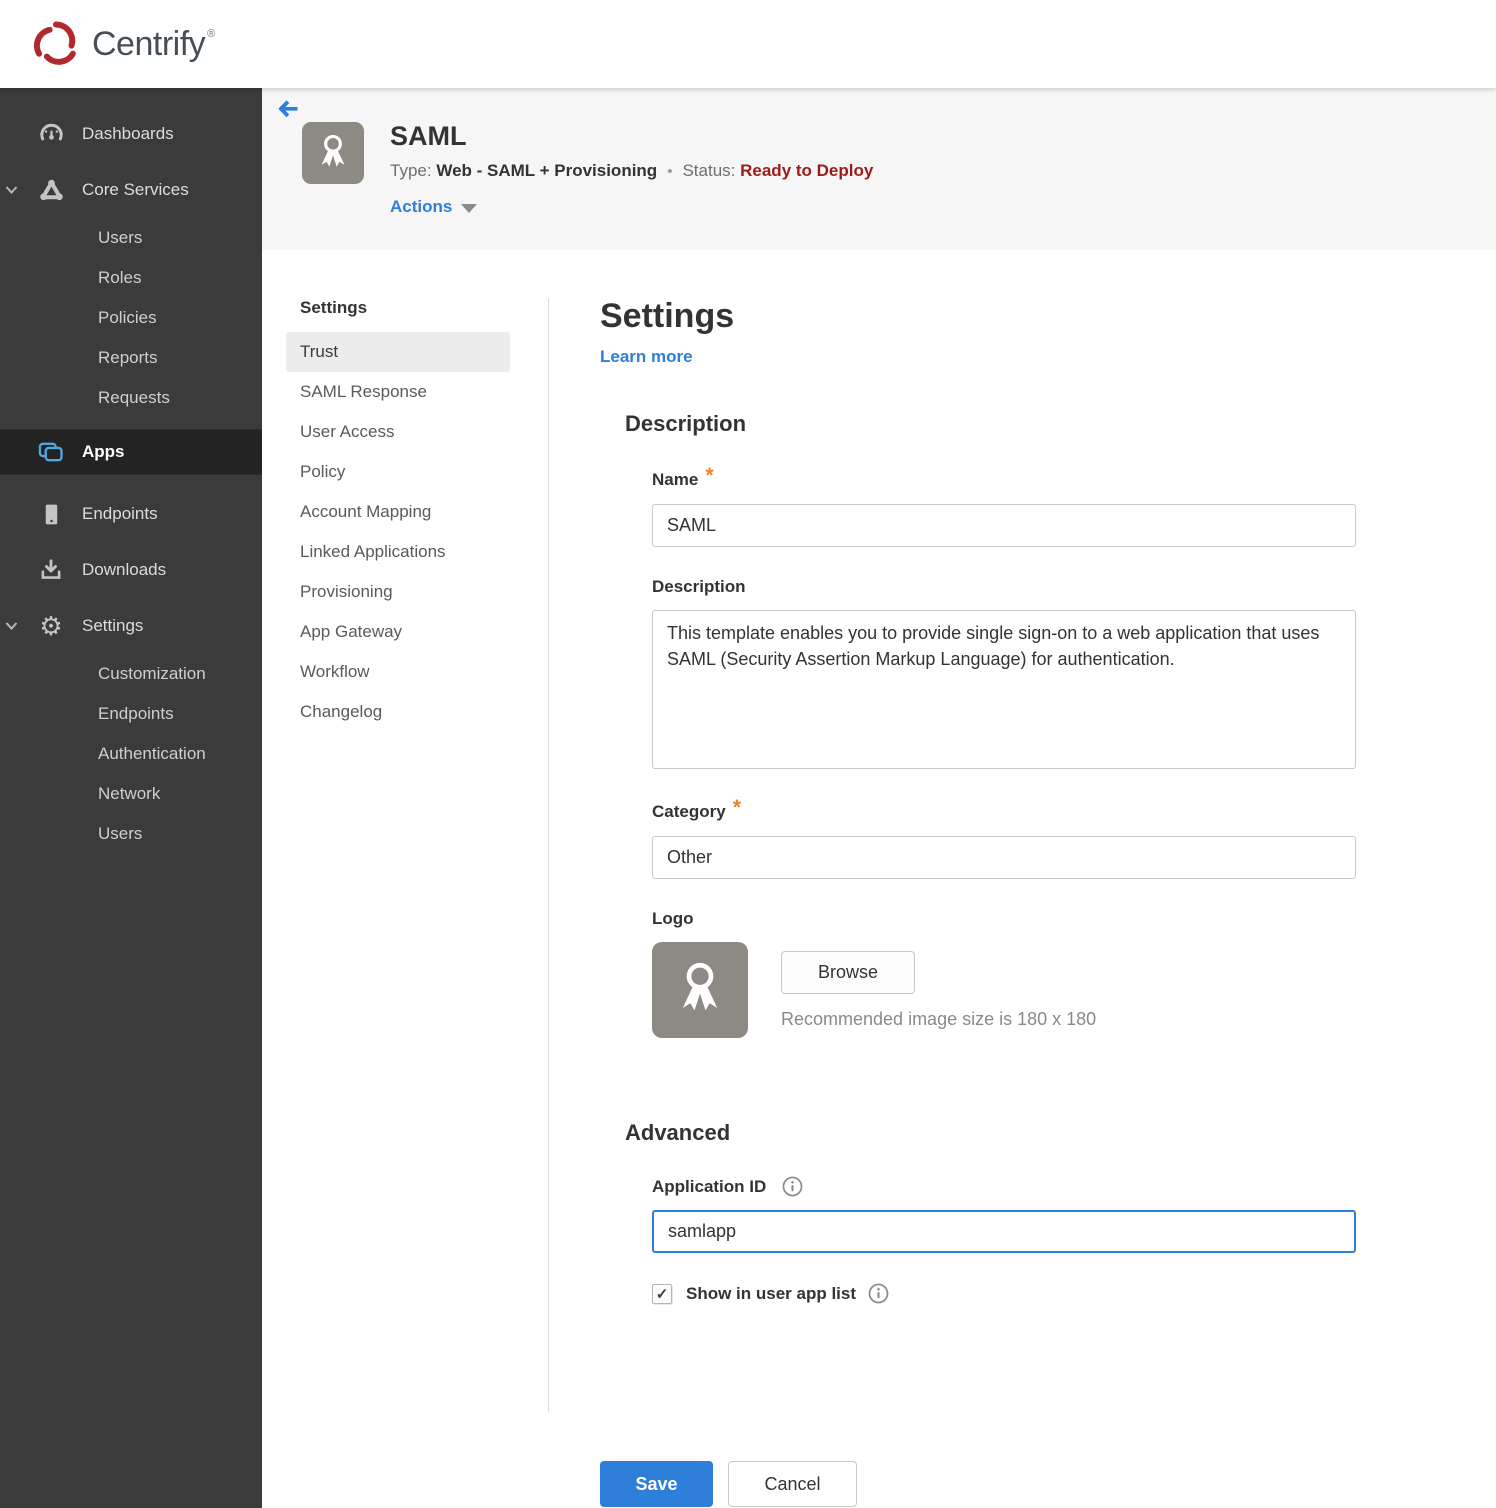 The image size is (1496, 1508). Describe the element at coordinates (398, 552) in the screenshot. I see `subnav-item-linked-applications: Linked Applications` at that location.